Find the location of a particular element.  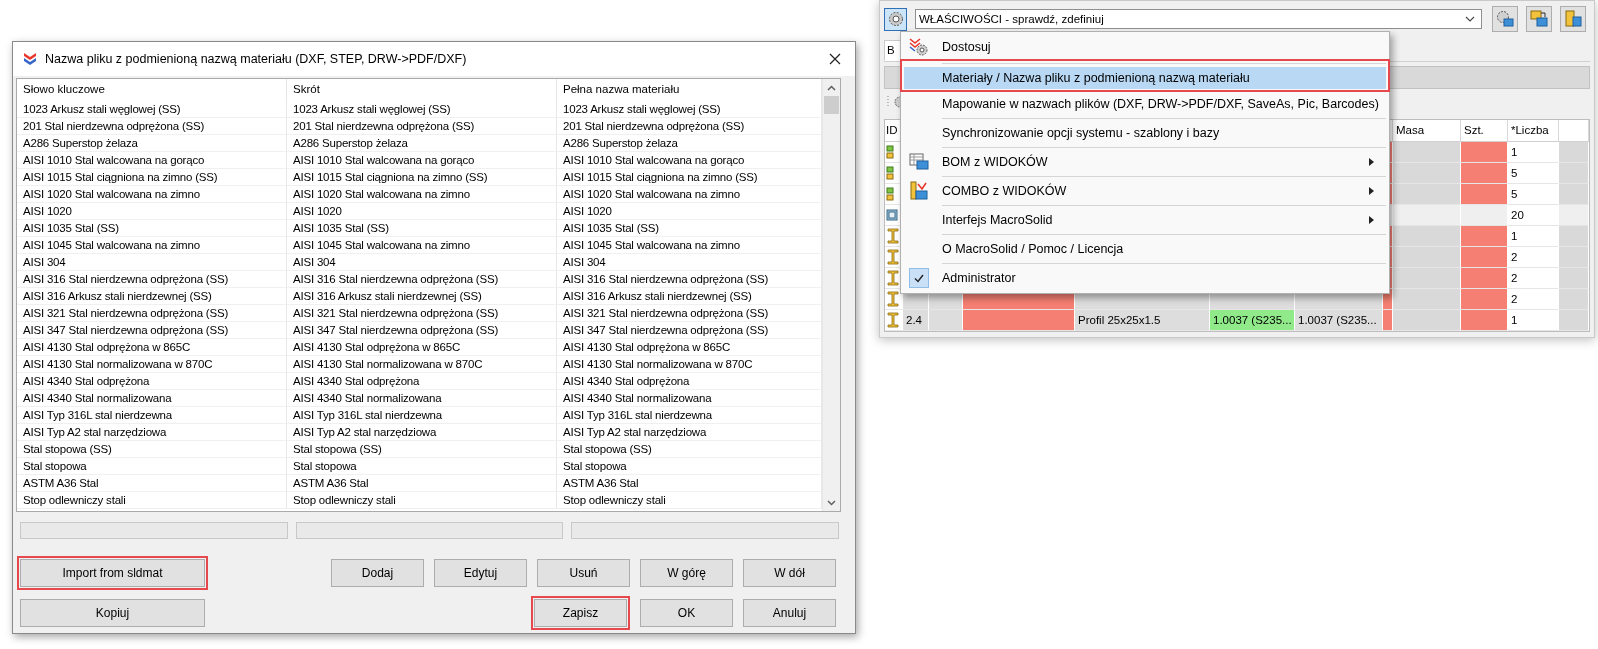

scroll-up-icon is located at coordinates (831, 87).